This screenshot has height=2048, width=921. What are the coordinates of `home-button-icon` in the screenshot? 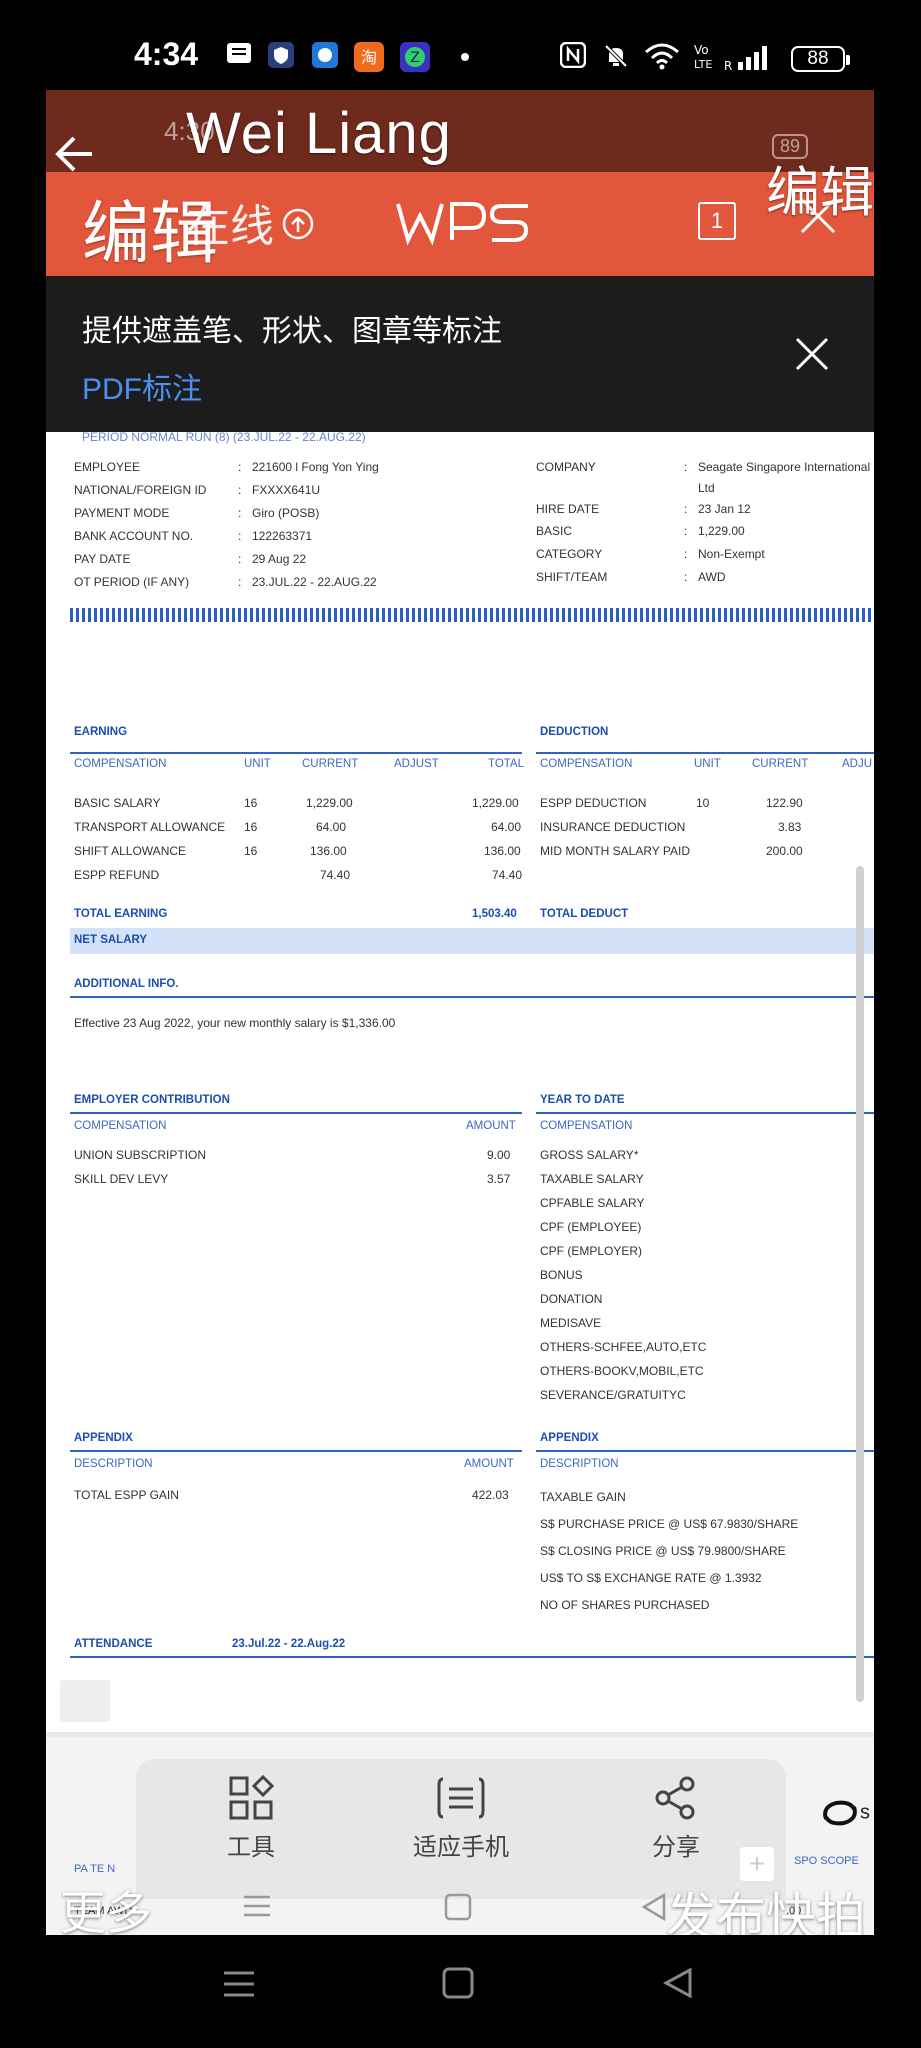 It's located at (458, 1983).